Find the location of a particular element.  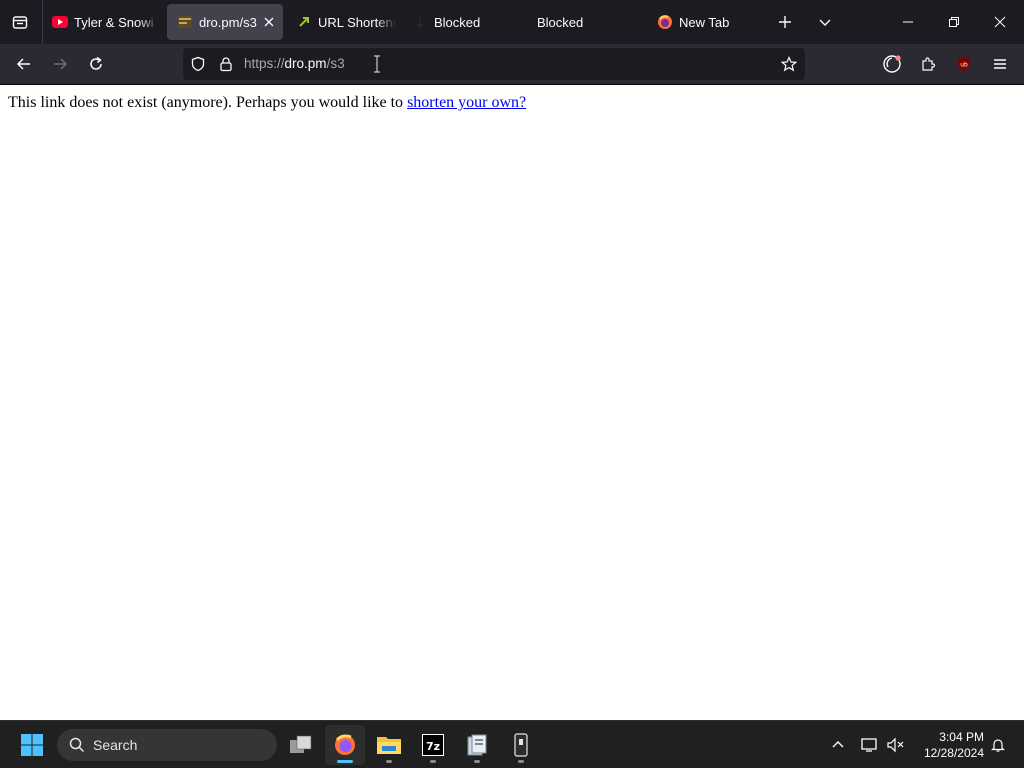

tab-title: URL Shortener is located at coordinates (357, 22).